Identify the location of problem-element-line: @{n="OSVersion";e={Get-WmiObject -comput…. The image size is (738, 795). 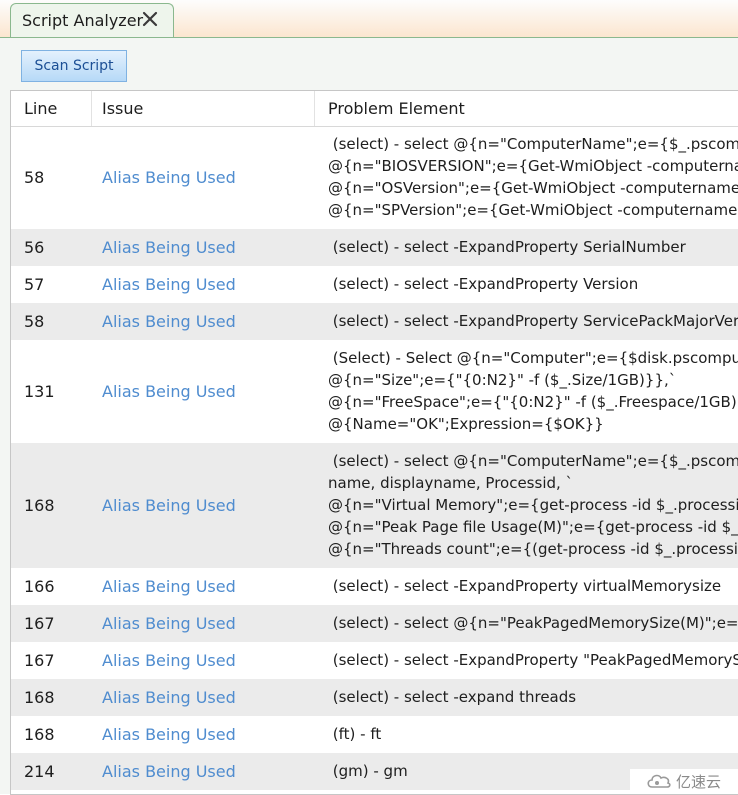
(533, 188).